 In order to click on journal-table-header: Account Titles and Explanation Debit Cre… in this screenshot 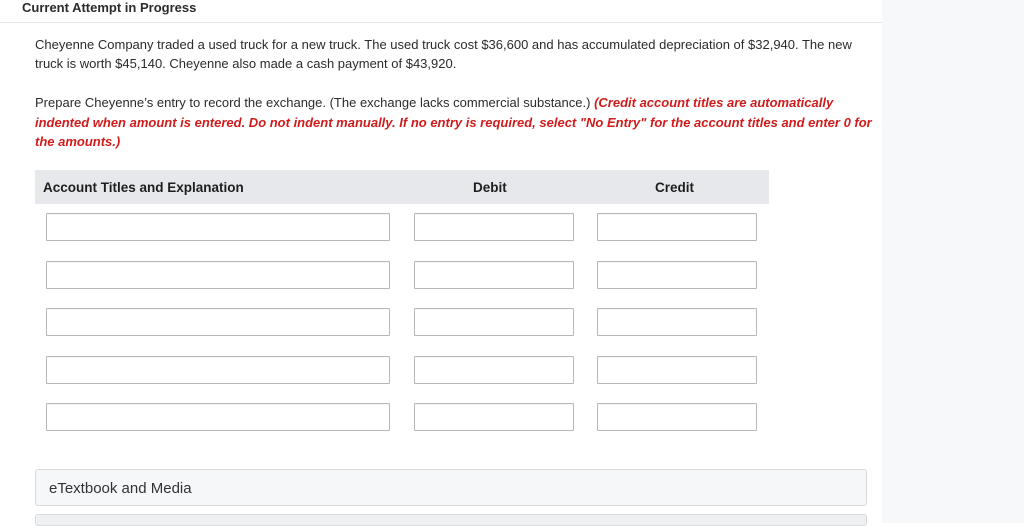, I will do `click(402, 187)`.